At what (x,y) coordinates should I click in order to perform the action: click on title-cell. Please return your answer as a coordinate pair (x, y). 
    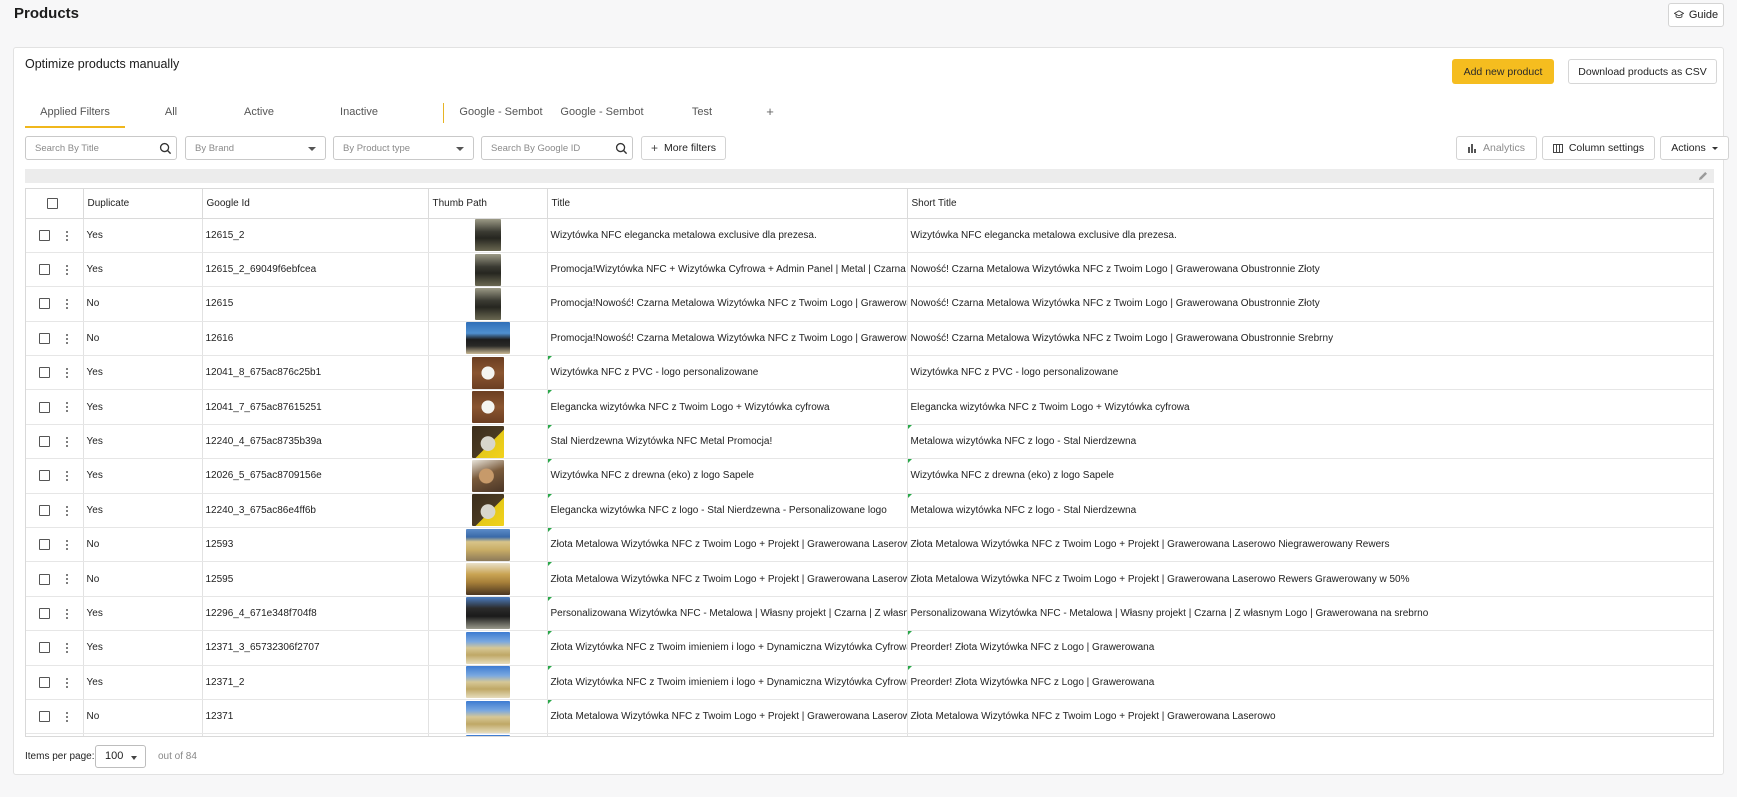
    Looking at the image, I should click on (727, 734).